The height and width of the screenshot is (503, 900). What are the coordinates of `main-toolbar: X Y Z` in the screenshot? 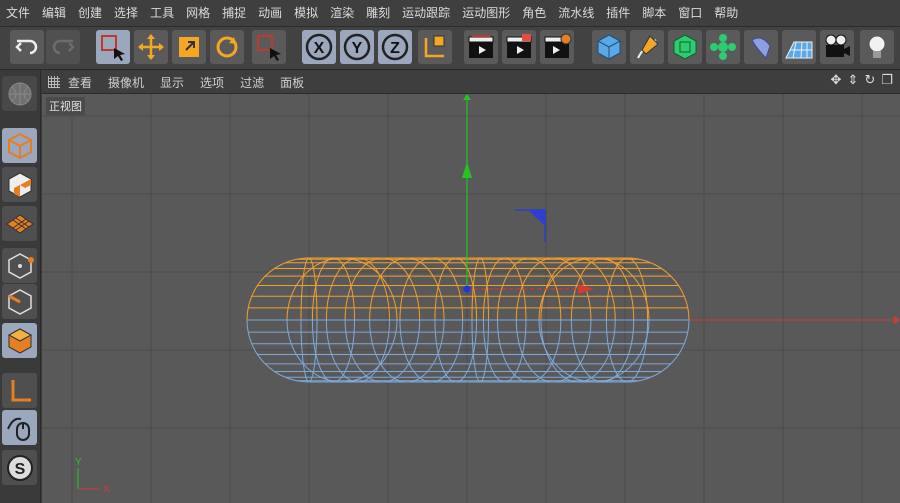 It's located at (450, 48).